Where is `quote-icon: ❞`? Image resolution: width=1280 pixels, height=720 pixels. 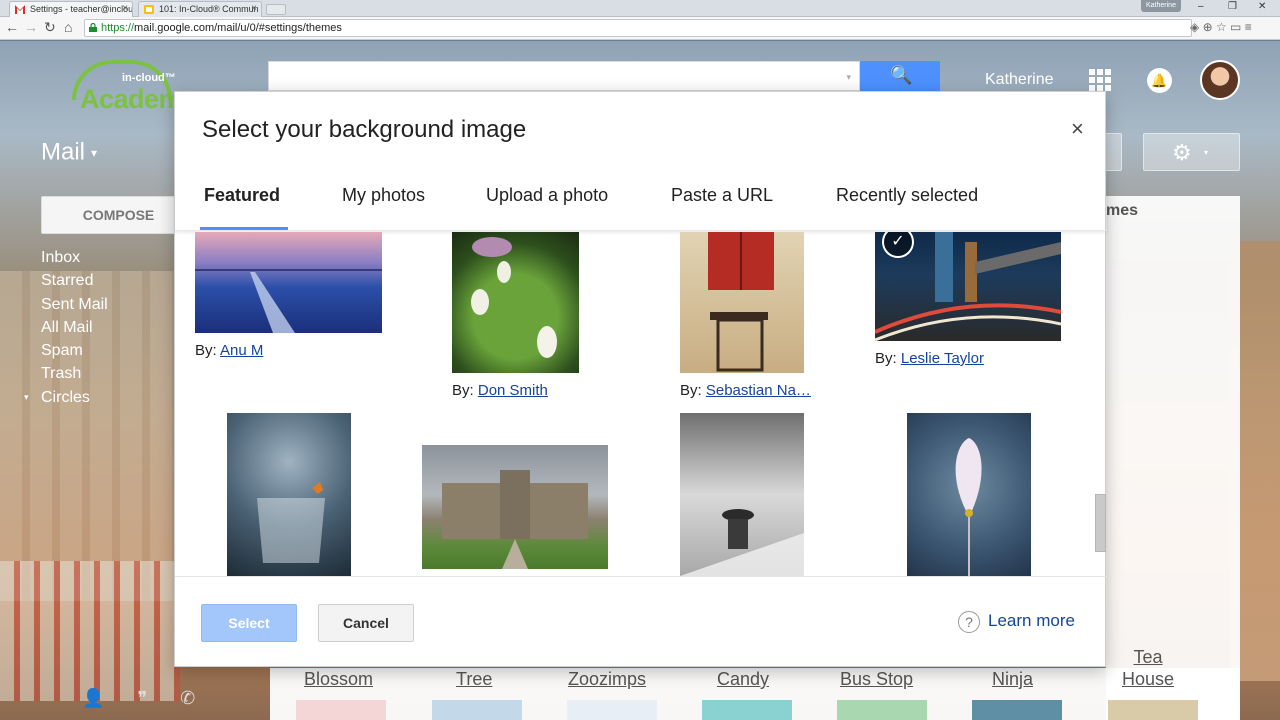 quote-icon: ❞ is located at coordinates (142, 698).